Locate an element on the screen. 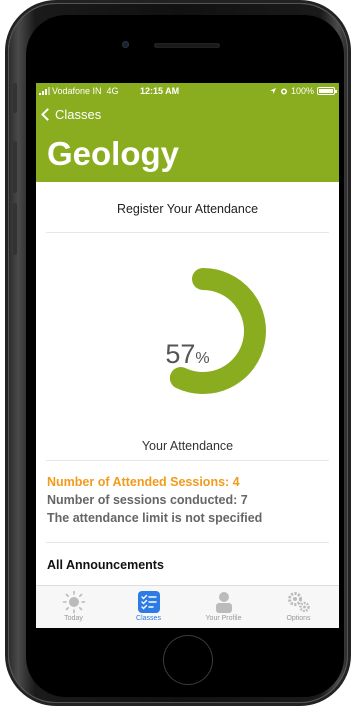 This screenshot has width=357, height=706. tab-your-profile: Your Profile is located at coordinates (223, 605).